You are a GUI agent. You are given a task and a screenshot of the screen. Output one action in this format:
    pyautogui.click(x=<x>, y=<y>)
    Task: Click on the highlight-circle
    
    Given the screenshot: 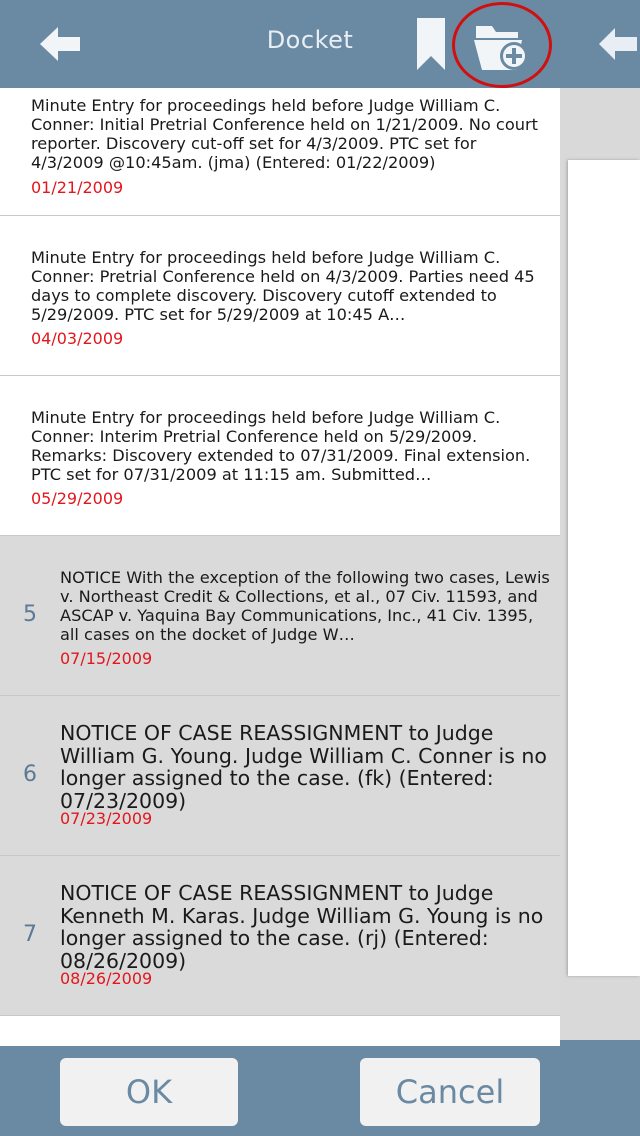 What is the action you would take?
    pyautogui.click(x=502, y=45)
    